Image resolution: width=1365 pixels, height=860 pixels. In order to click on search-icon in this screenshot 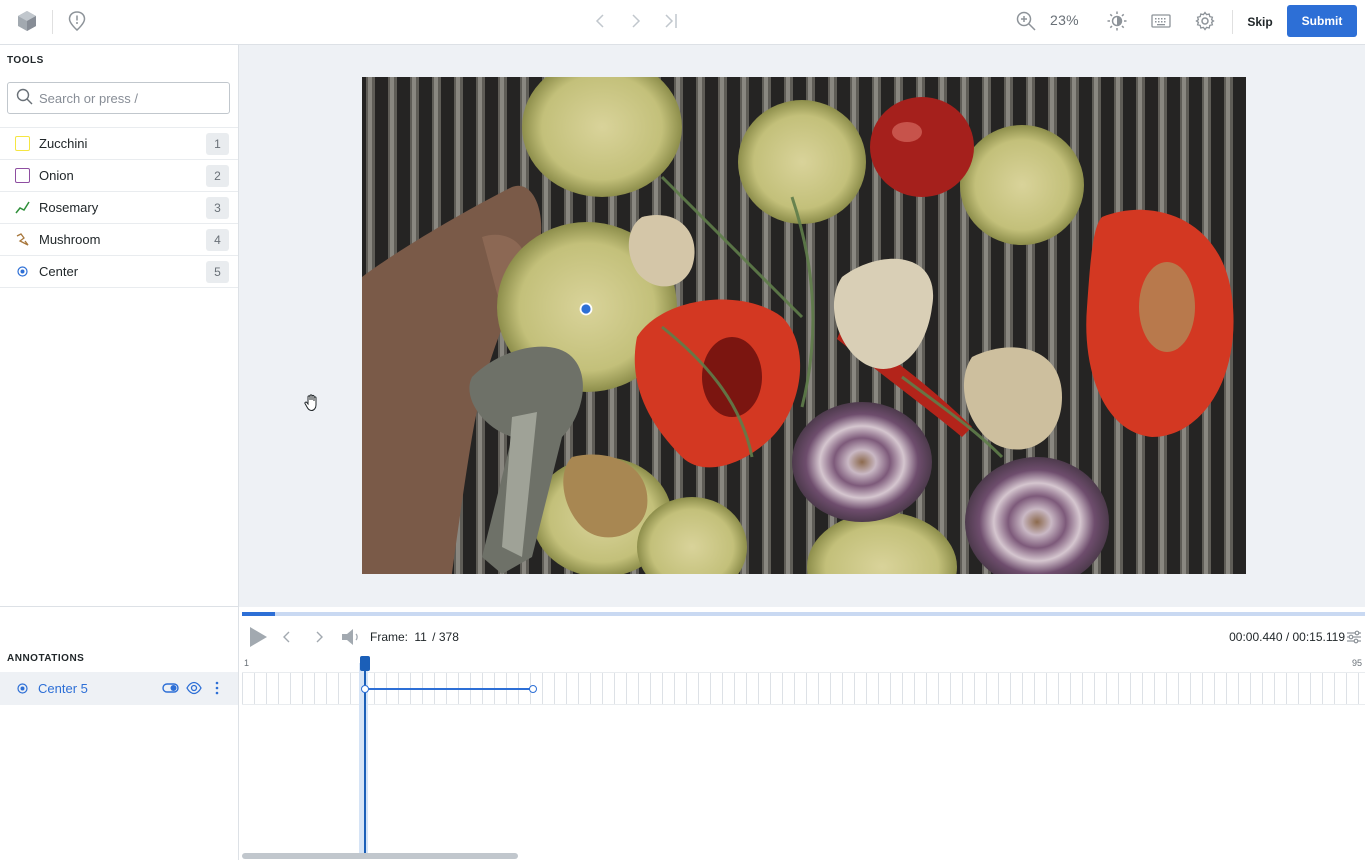, I will do `click(24, 98)`.